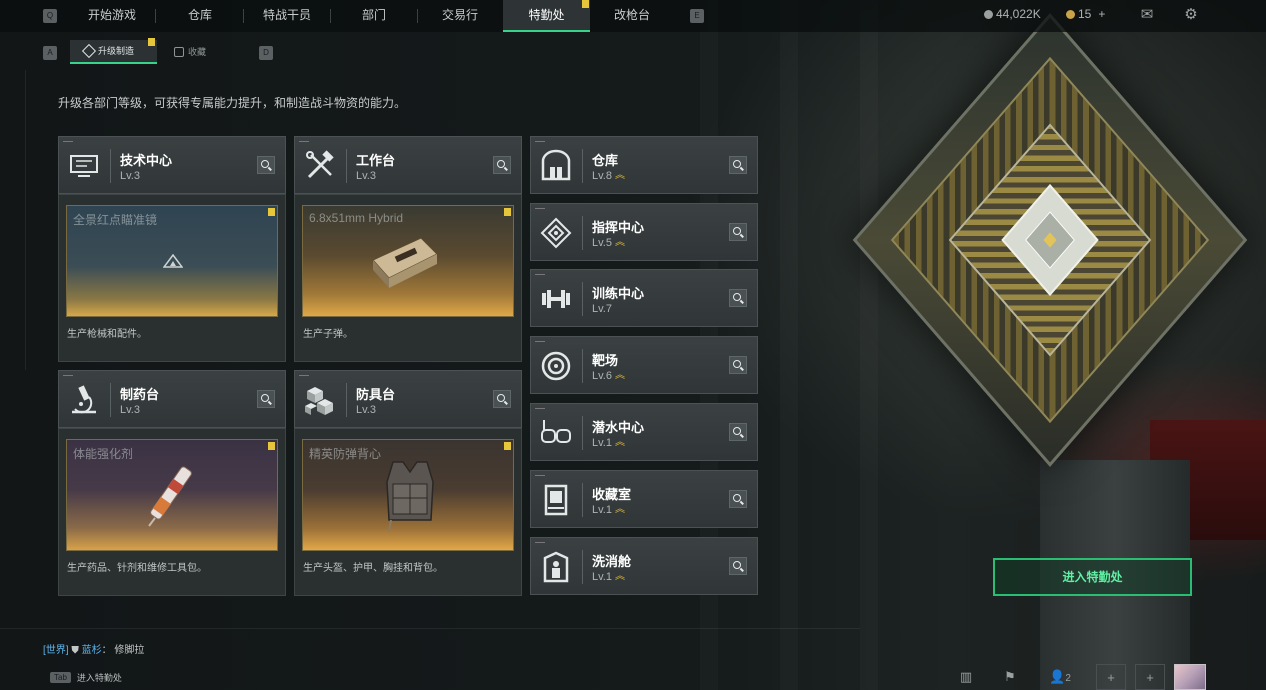 The width and height of the screenshot is (1266, 690). I want to click on facility-training-center: 训练中心 Lv.7, so click(644, 298).